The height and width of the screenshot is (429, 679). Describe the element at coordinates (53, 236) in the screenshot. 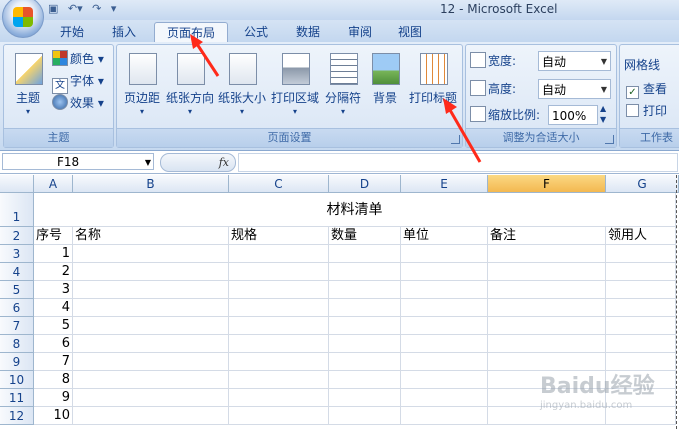

I see `header-cell-serial: 序号` at that location.